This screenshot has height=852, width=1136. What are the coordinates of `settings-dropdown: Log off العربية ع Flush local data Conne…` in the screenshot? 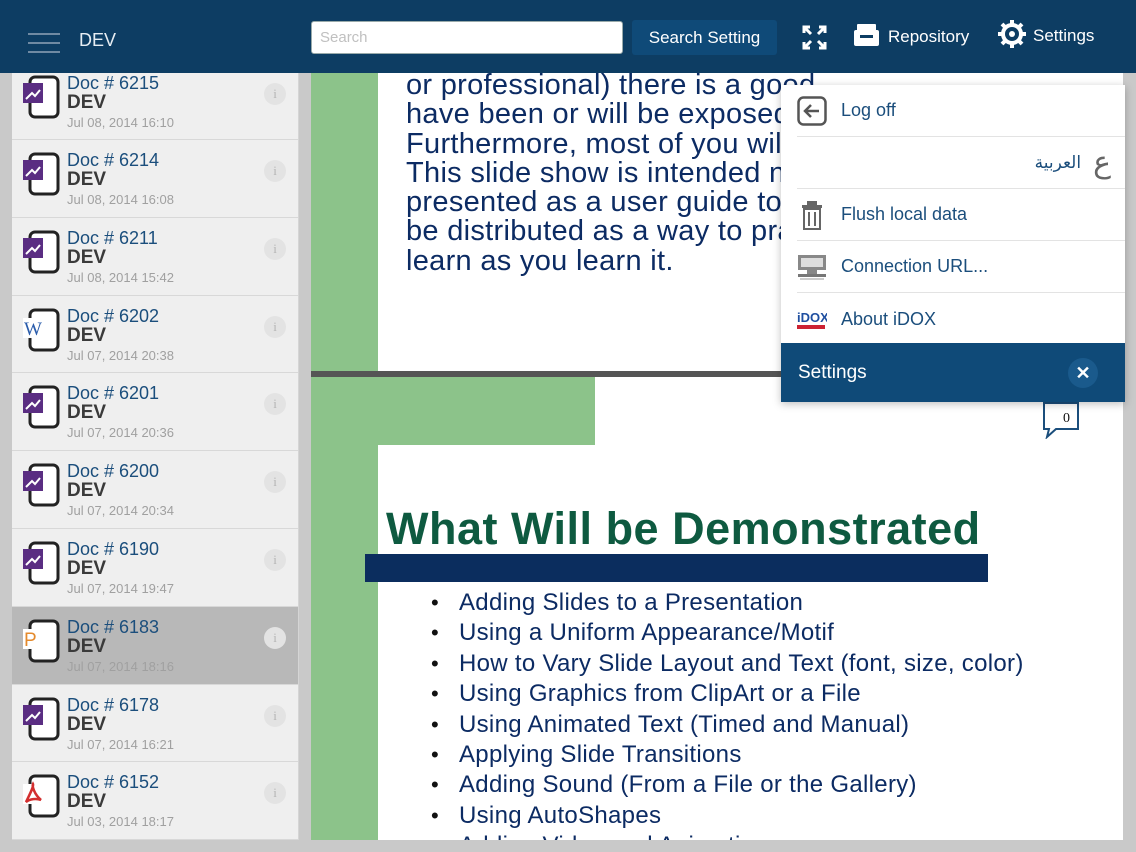 It's located at (953, 243).